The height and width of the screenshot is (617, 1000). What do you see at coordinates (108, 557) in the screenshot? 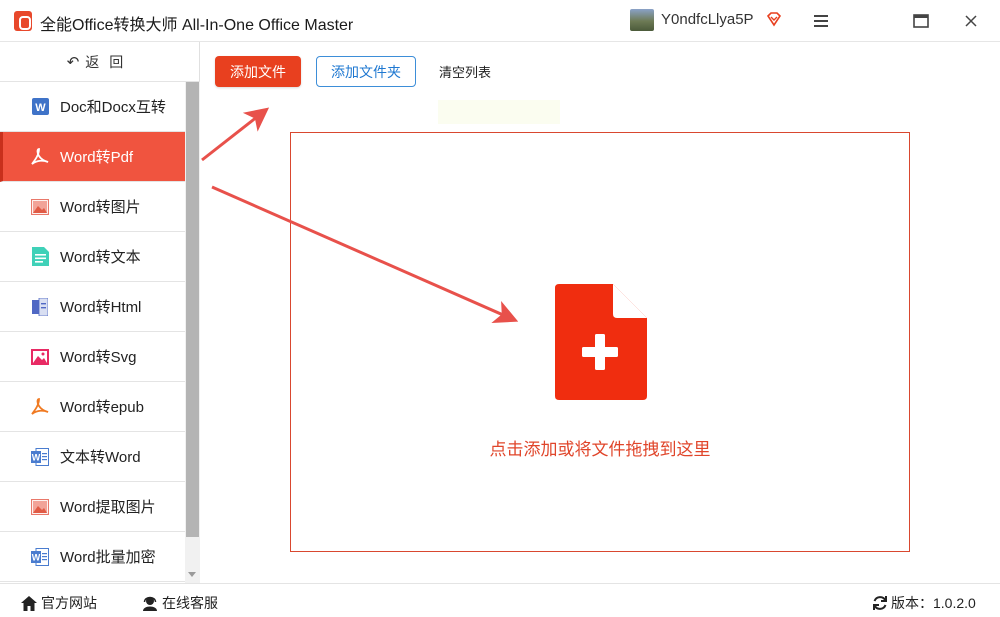
I see `sidebar-item-label: Word批量加密` at bounding box center [108, 557].